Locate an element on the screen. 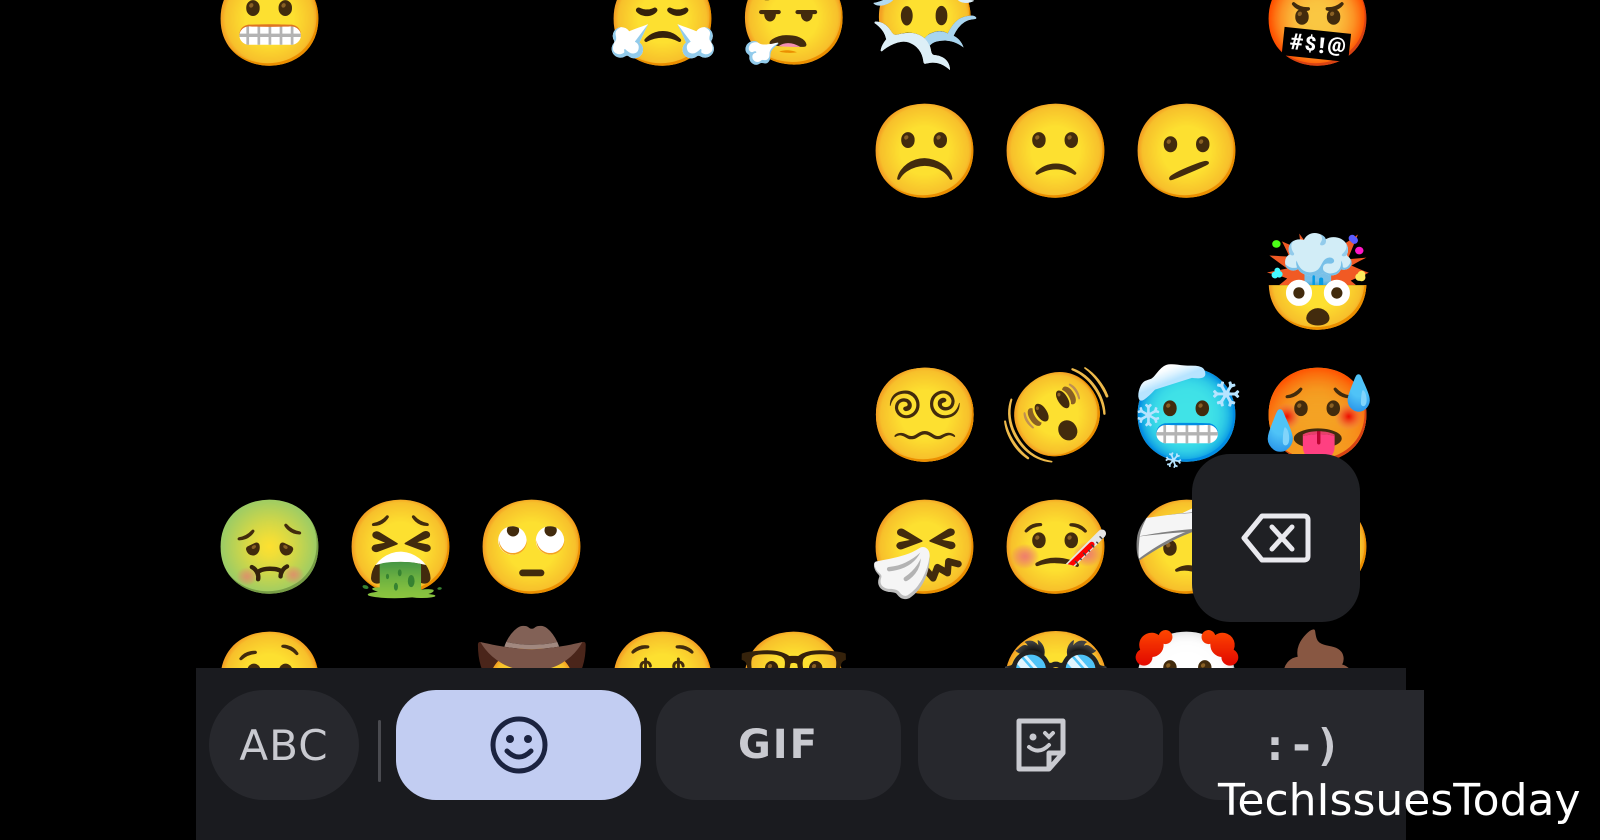  emoji-key: 😲 is located at coordinates (1056, 284).